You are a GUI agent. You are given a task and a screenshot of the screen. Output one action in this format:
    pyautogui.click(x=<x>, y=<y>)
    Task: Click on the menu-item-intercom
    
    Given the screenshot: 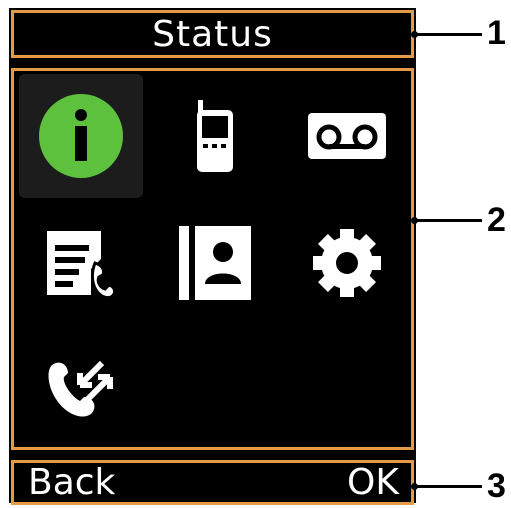 What is the action you would take?
    pyautogui.click(x=81, y=390)
    